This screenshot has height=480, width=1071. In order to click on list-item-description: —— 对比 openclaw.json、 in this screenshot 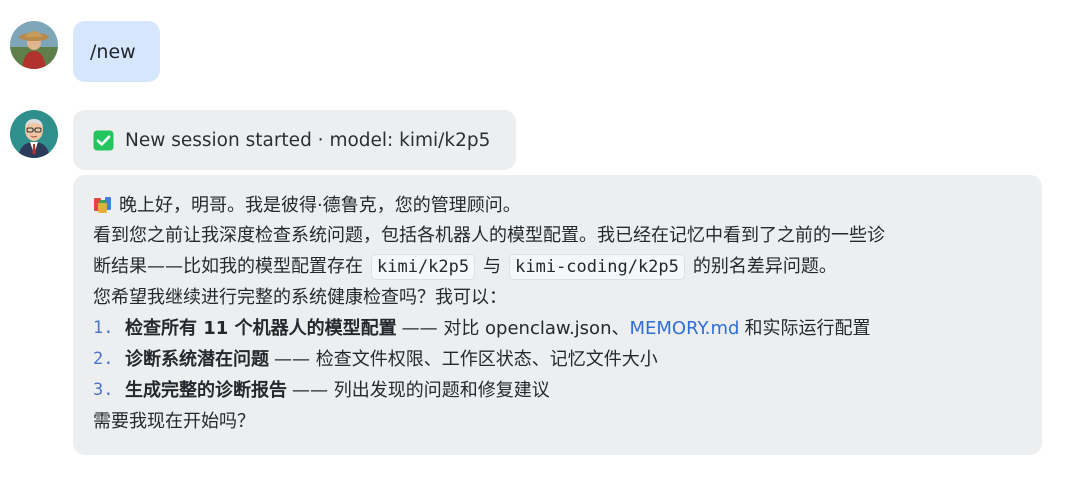, I will do `click(515, 328)`.